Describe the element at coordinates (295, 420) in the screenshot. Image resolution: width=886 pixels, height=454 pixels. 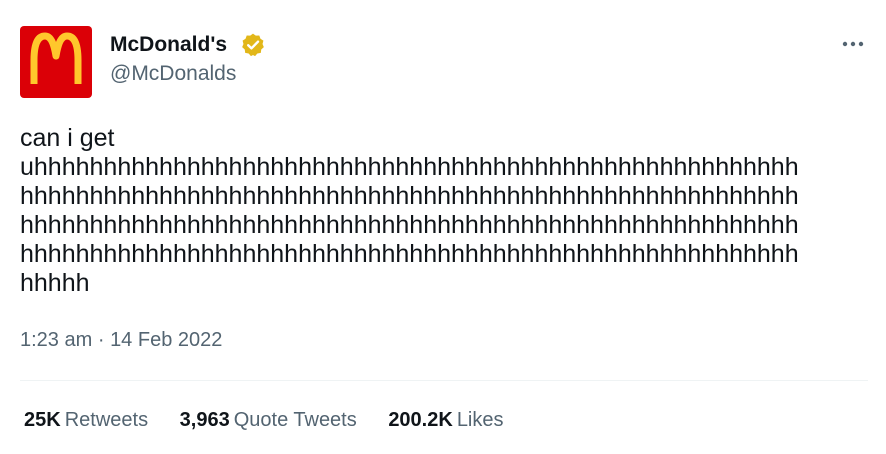
I see `quote-tweets-label: Quote Tweets` at that location.